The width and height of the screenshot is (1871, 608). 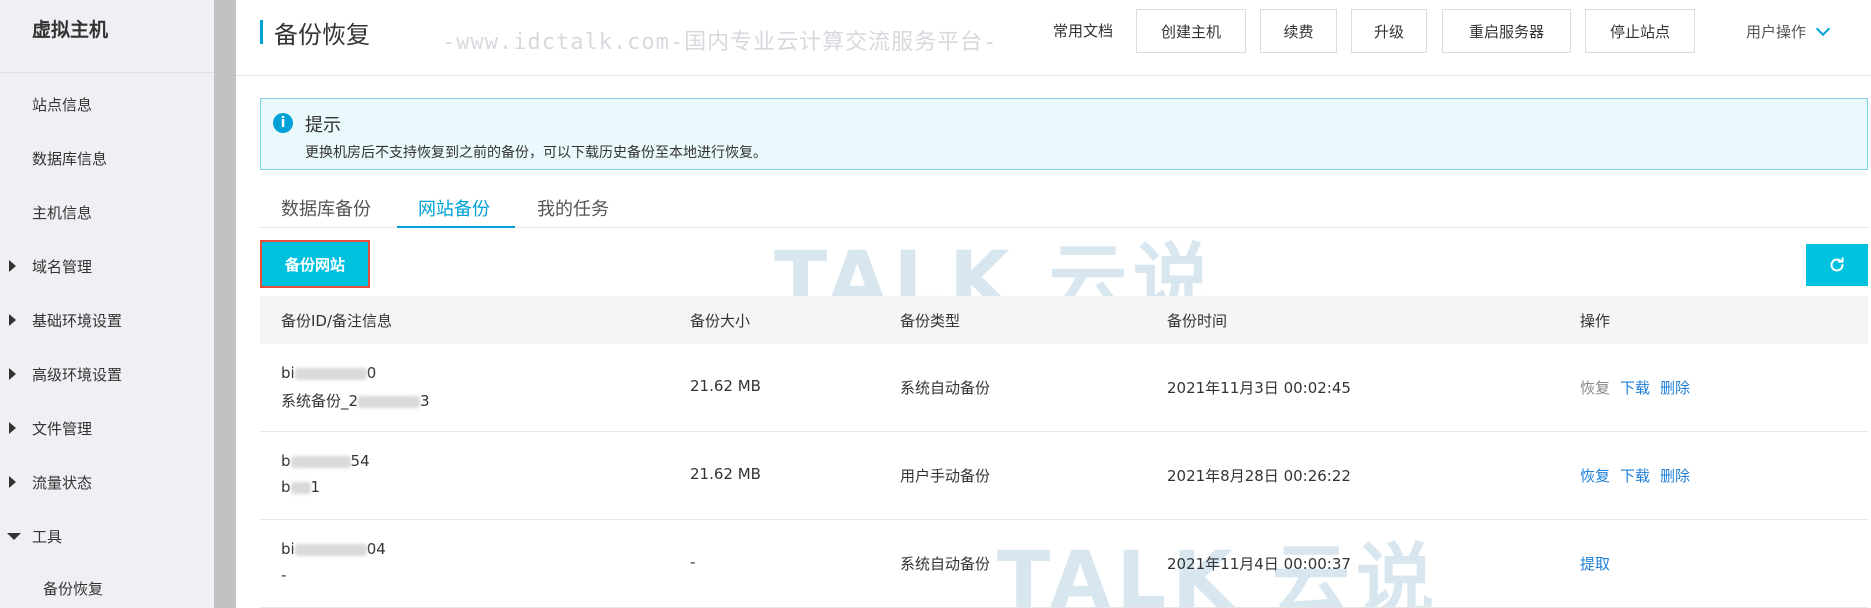 I want to click on tip-notice: i 提示 更换机房后不支持恢复到之前的备份，可以下载历史备份至本地进行恢复。, so click(x=1064, y=134).